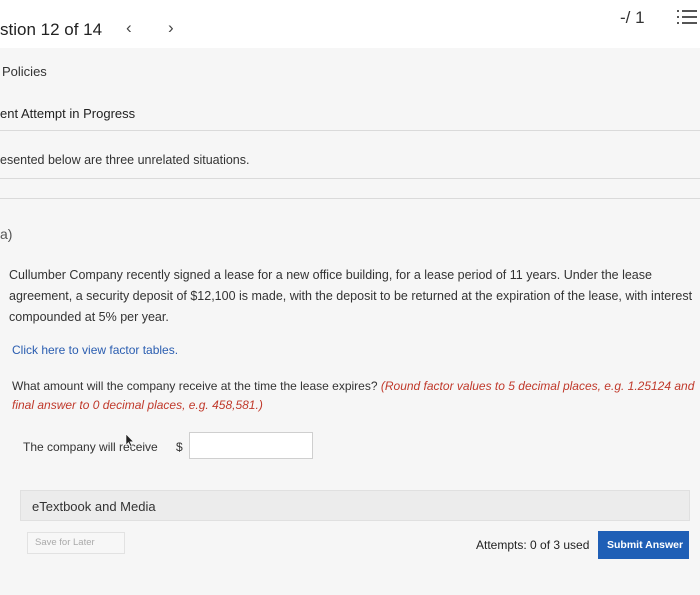  I want to click on list-icon, so click(687, 17).